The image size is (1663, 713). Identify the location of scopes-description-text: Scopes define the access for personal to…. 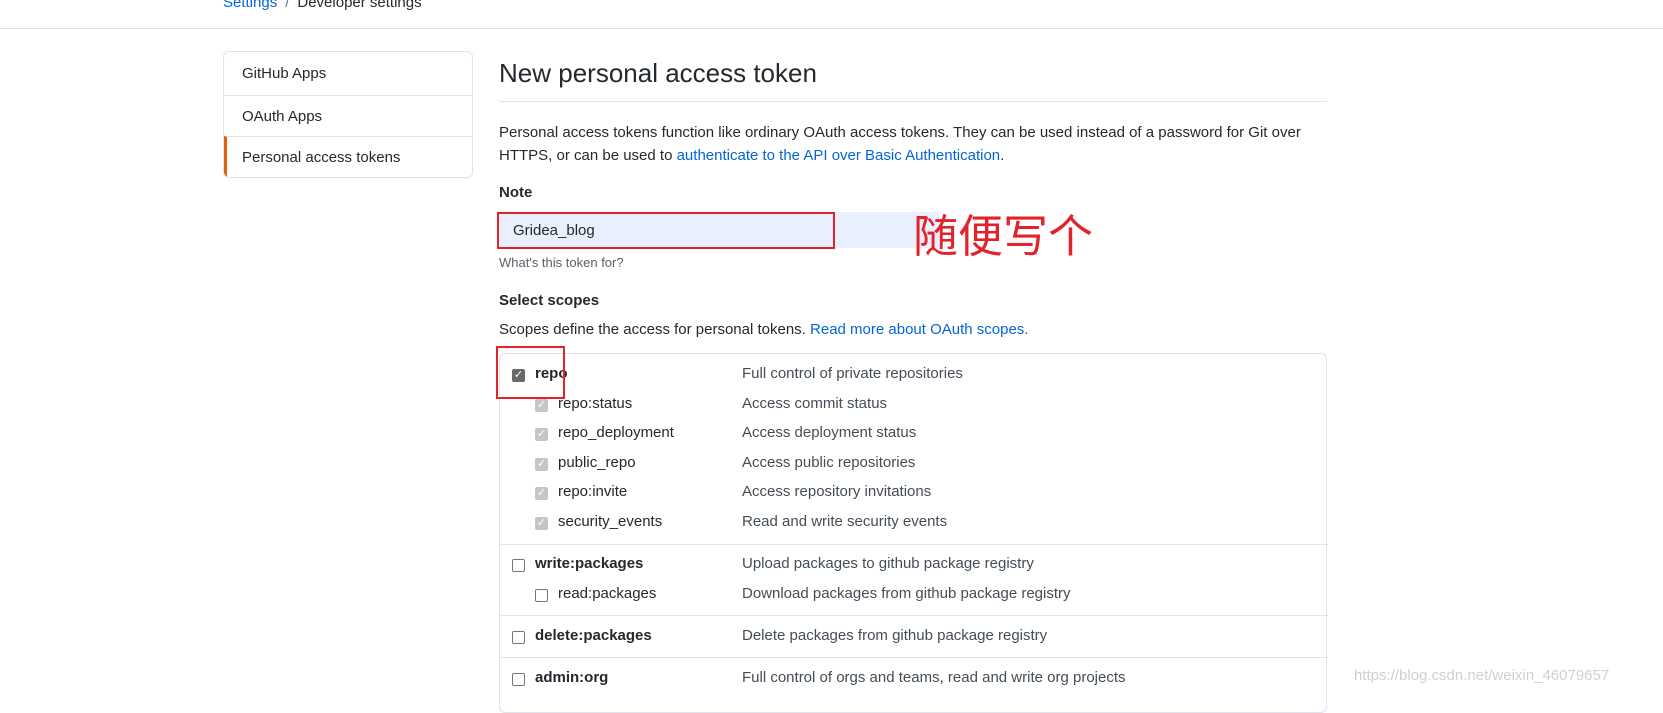
(655, 329).